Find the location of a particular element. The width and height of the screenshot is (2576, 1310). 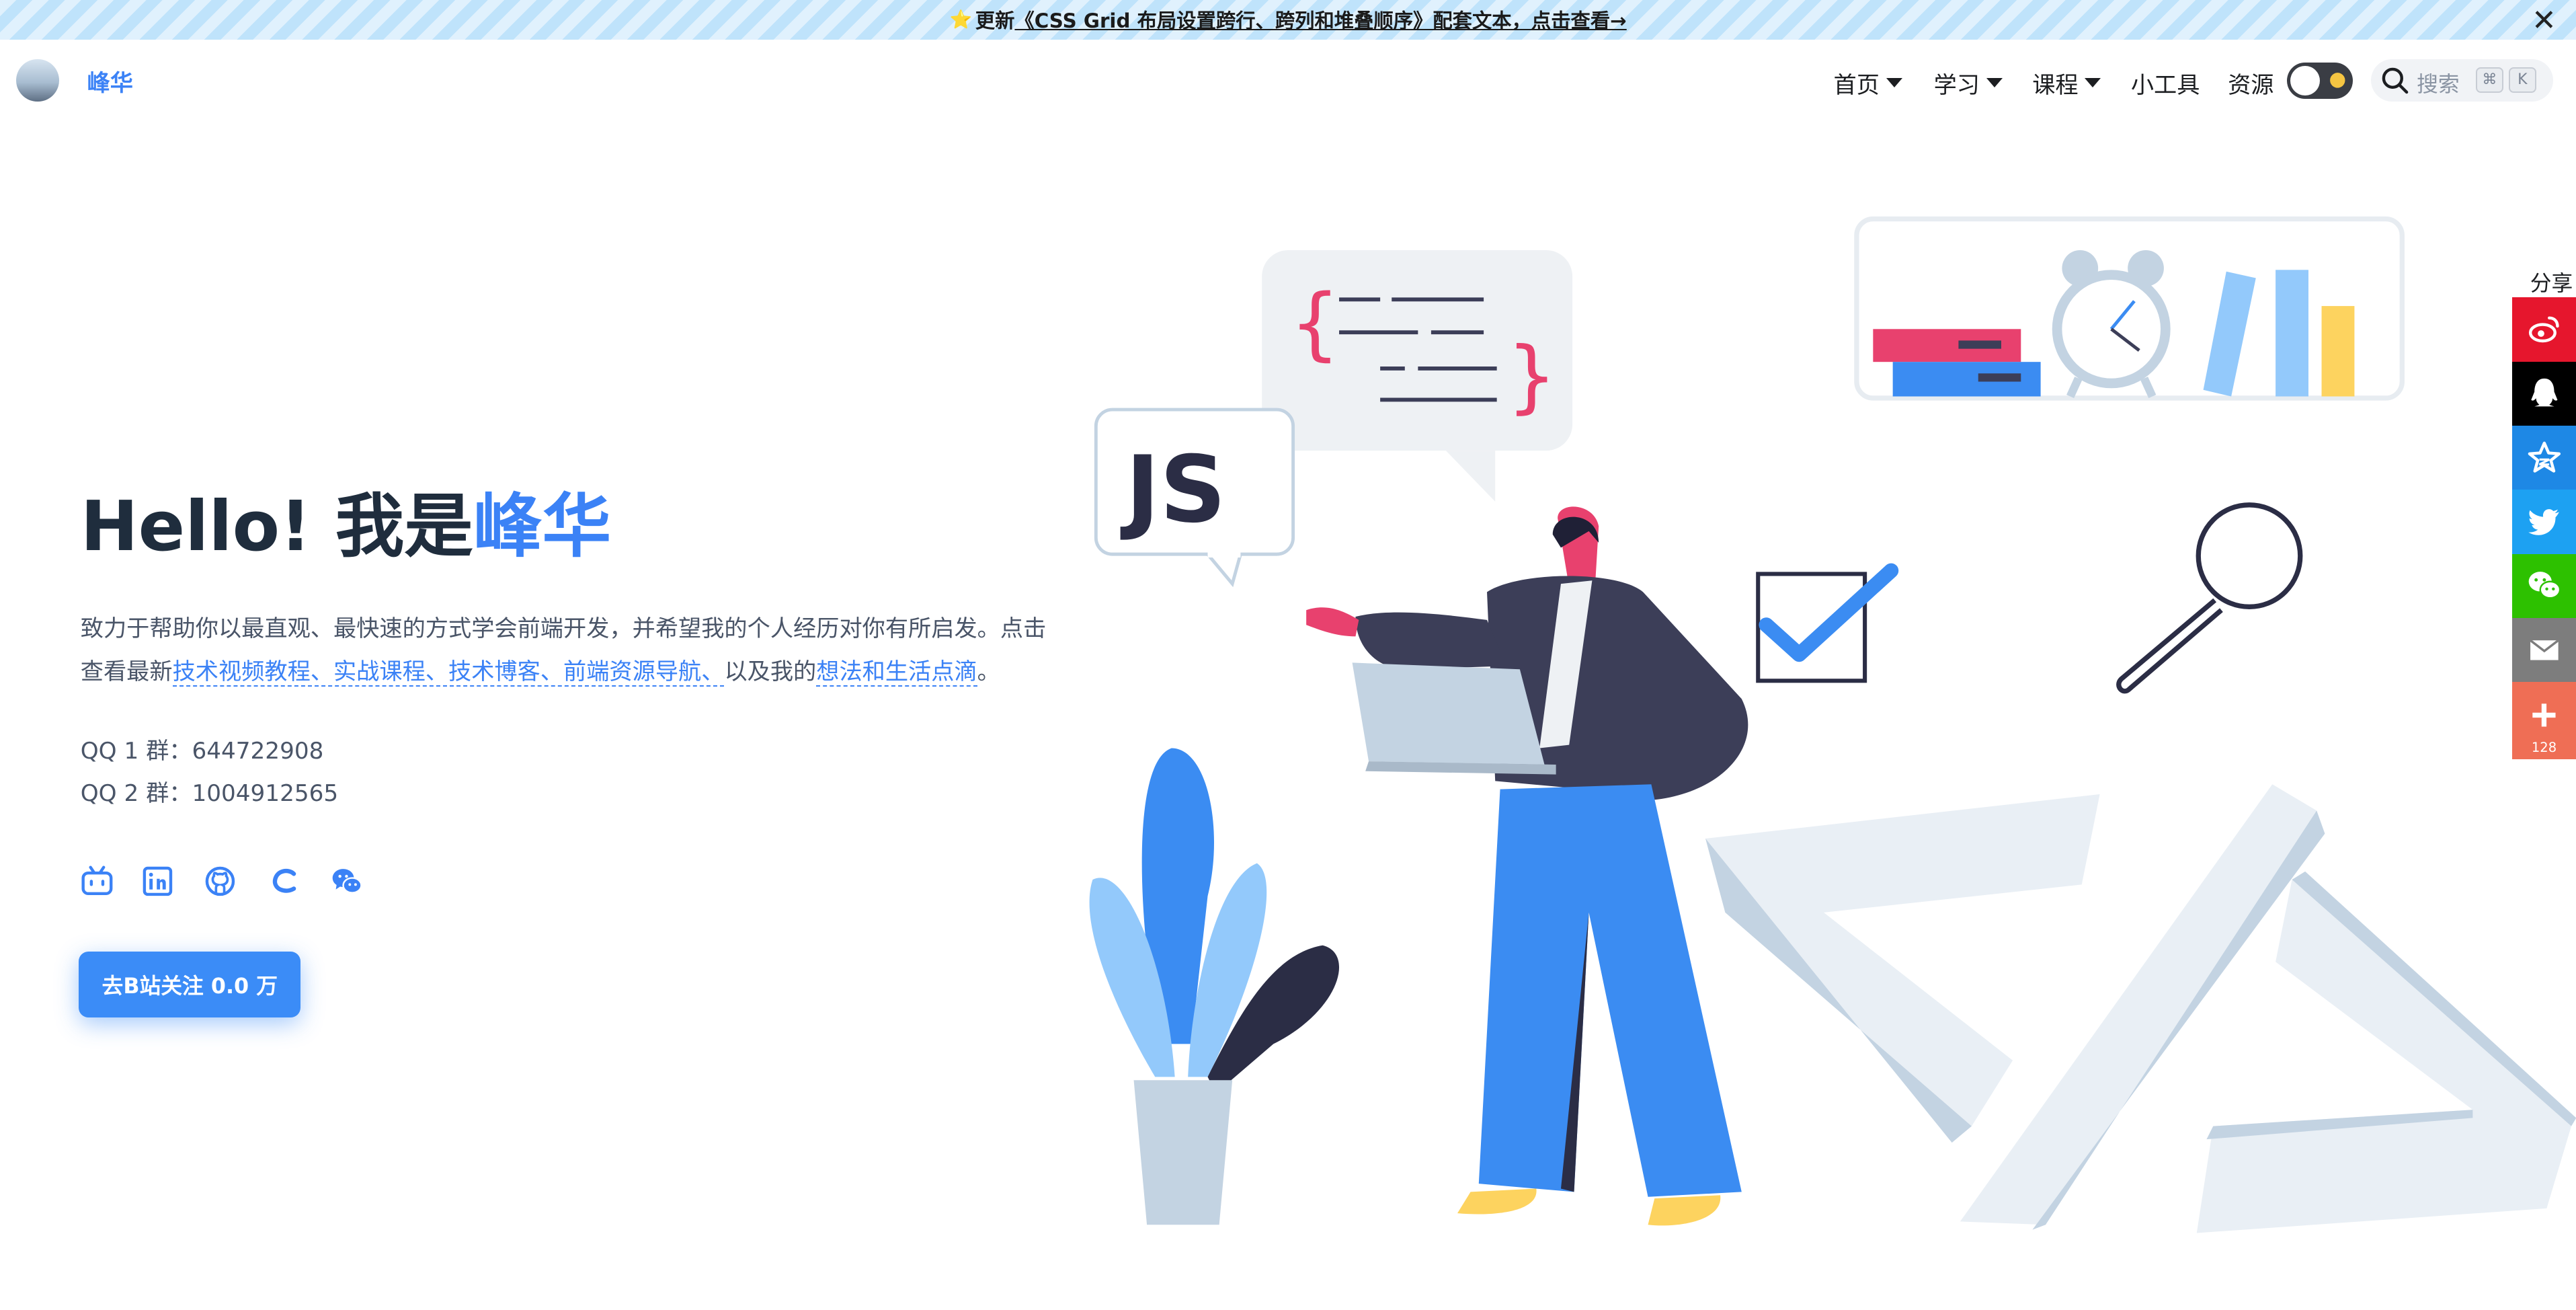

share-qzone-button is located at coordinates (2543, 458).